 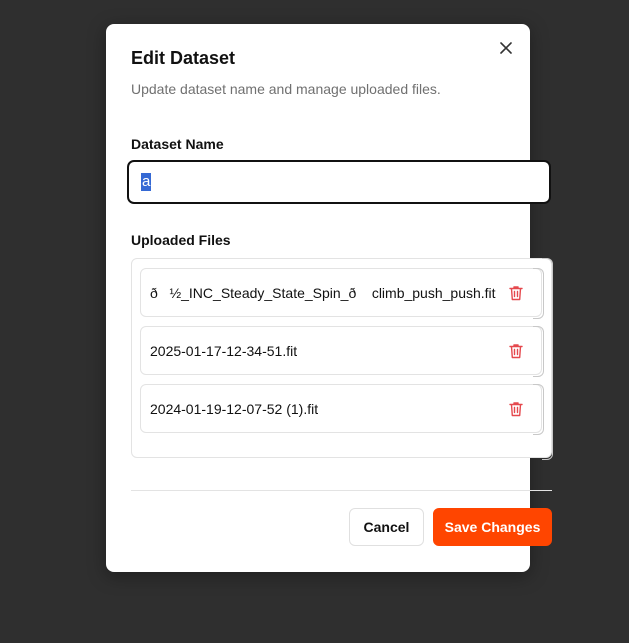 What do you see at coordinates (339, 182) in the screenshot?
I see `dataset-name-input: a` at bounding box center [339, 182].